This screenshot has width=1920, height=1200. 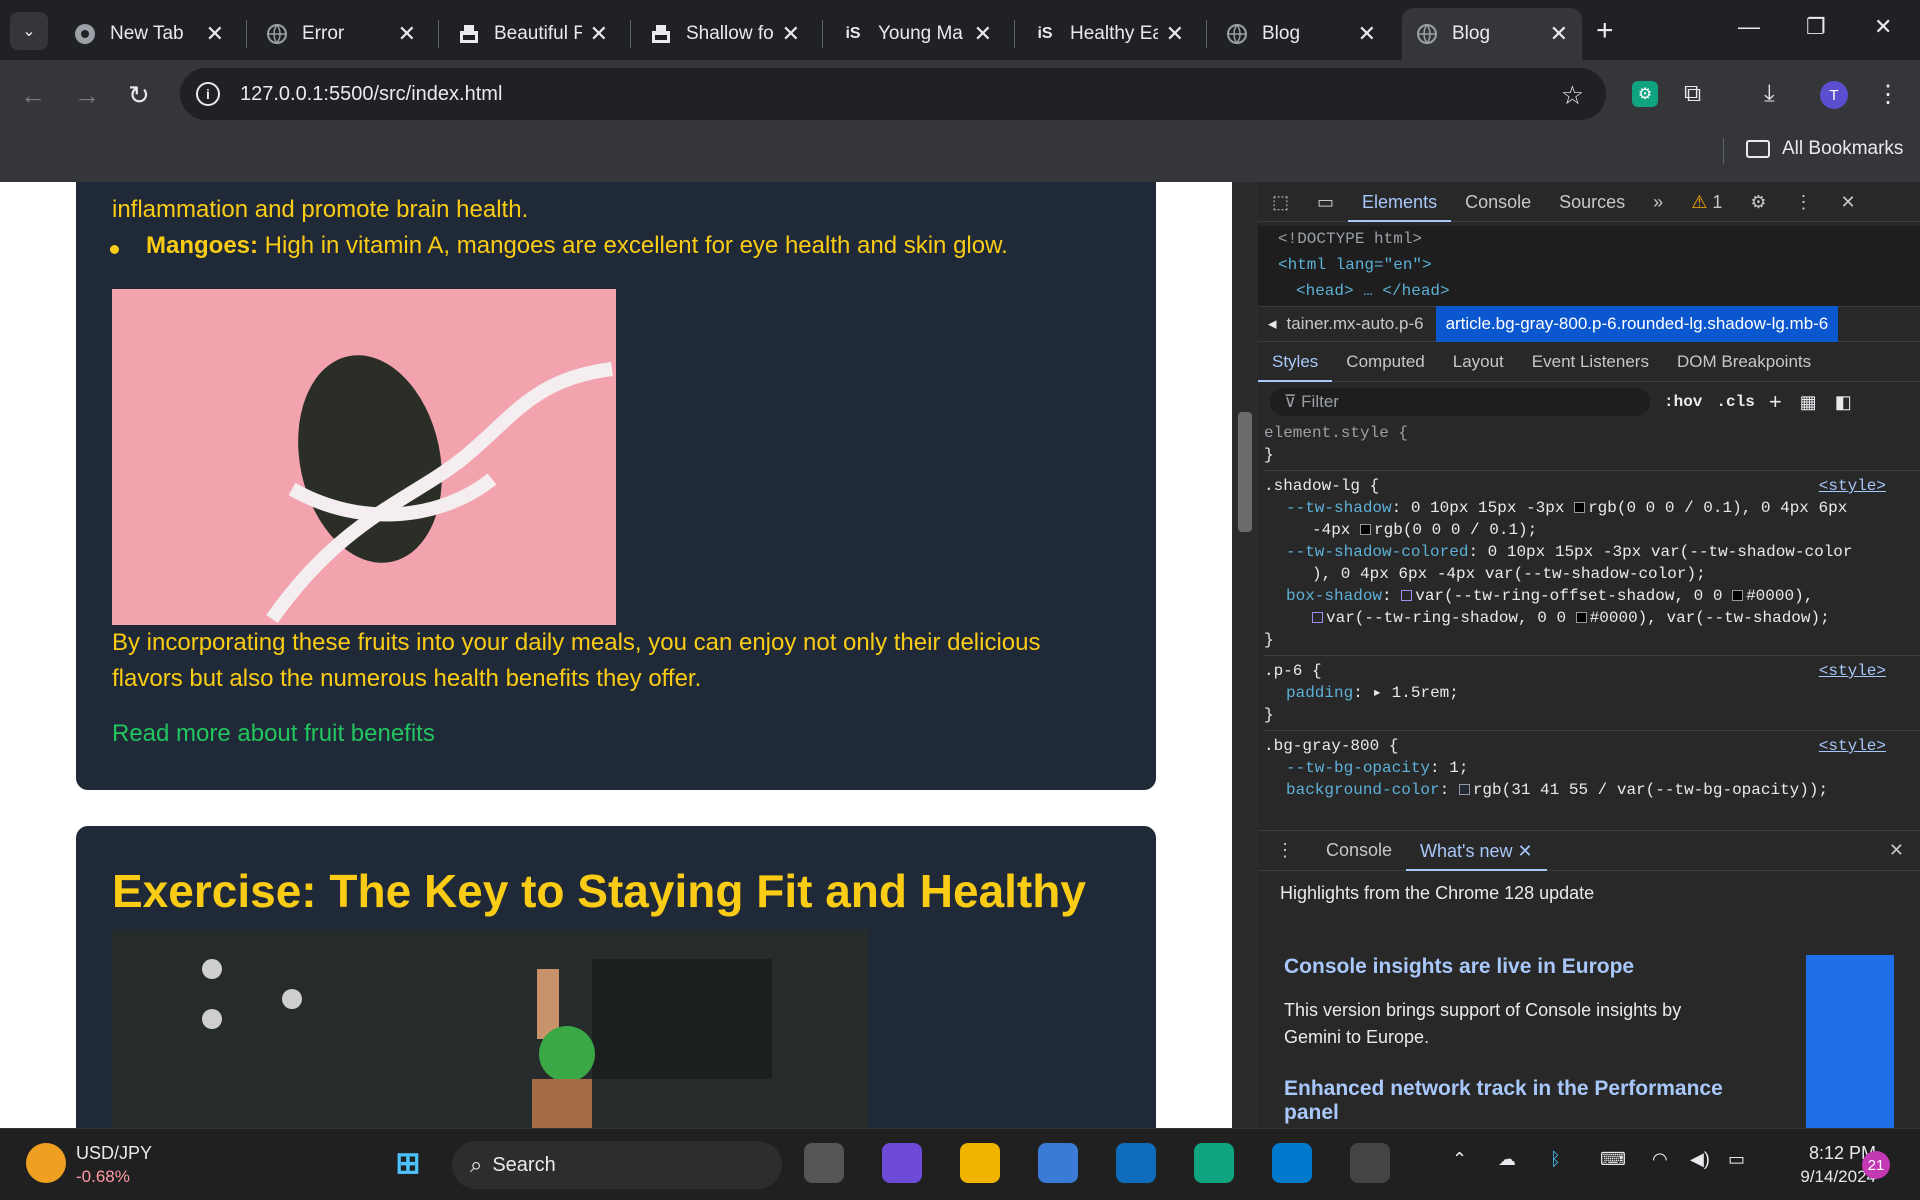 What do you see at coordinates (1459, 967) in the screenshot?
I see `whats-new-heading: Console insights are live in Europe` at bounding box center [1459, 967].